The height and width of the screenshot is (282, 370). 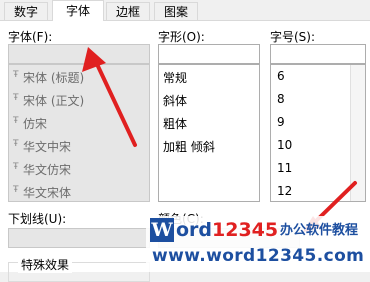 I want to click on tab-font: 字体, so click(x=78, y=10).